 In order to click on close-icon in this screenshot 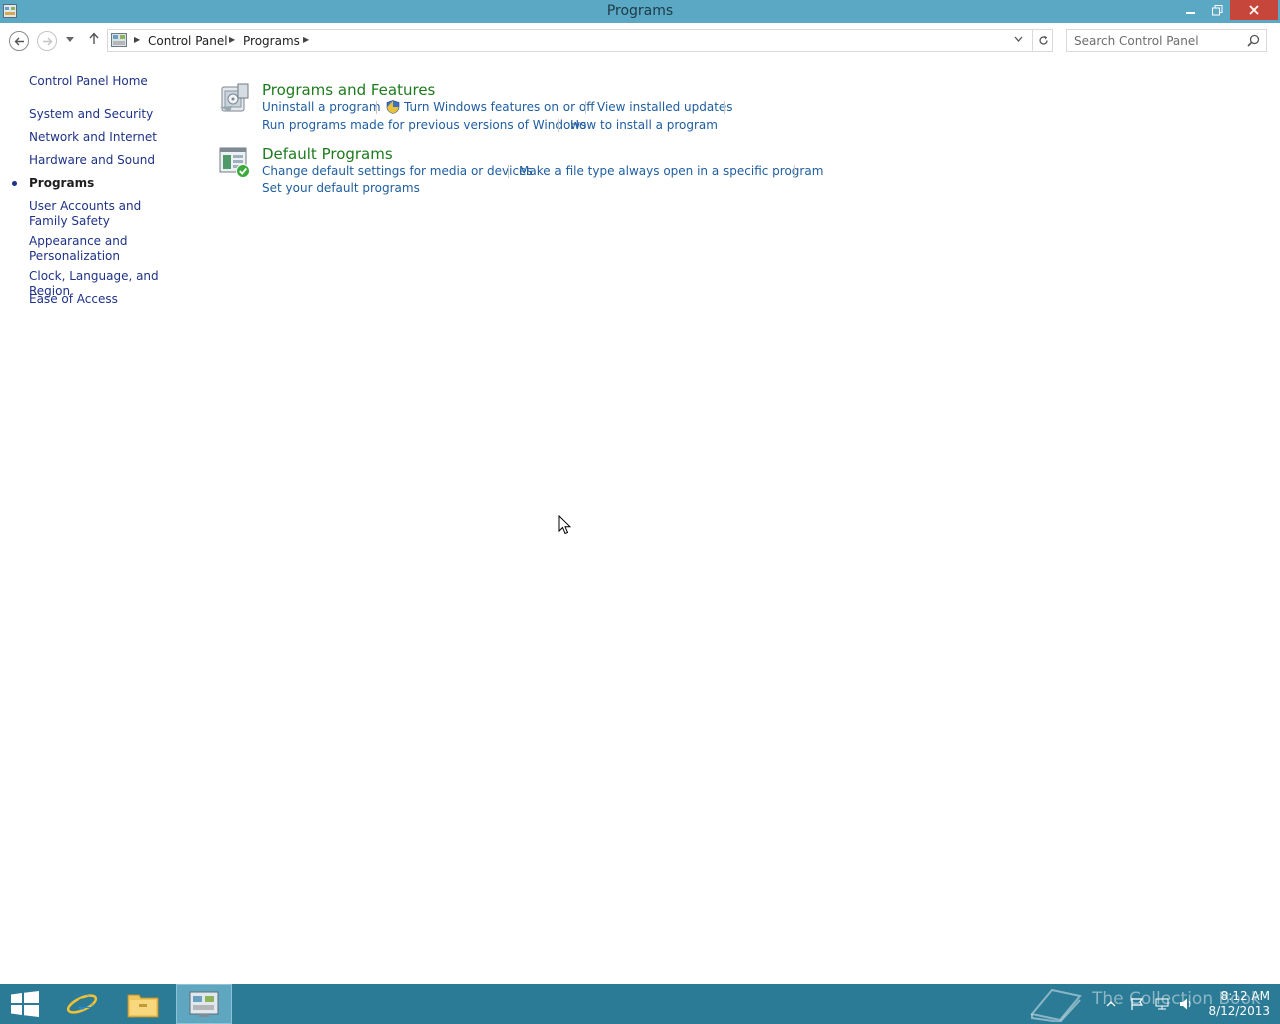, I will do `click(1254, 10)`.